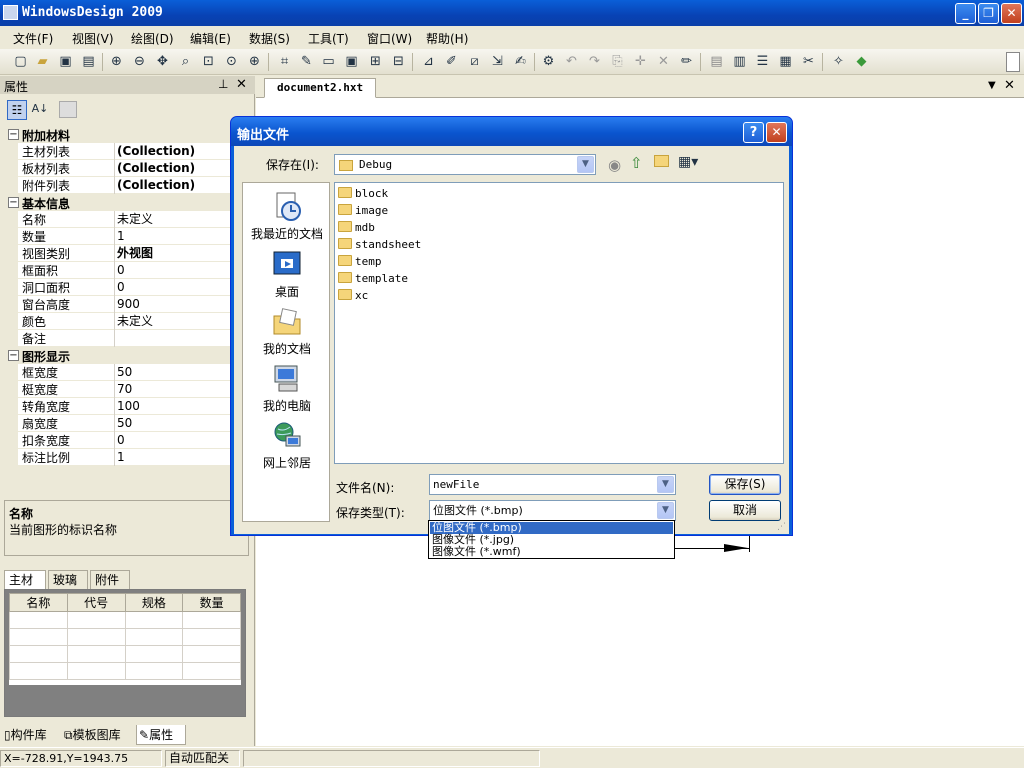  Describe the element at coordinates (117, 270) in the screenshot. I see `property-row: 框面积 0` at that location.